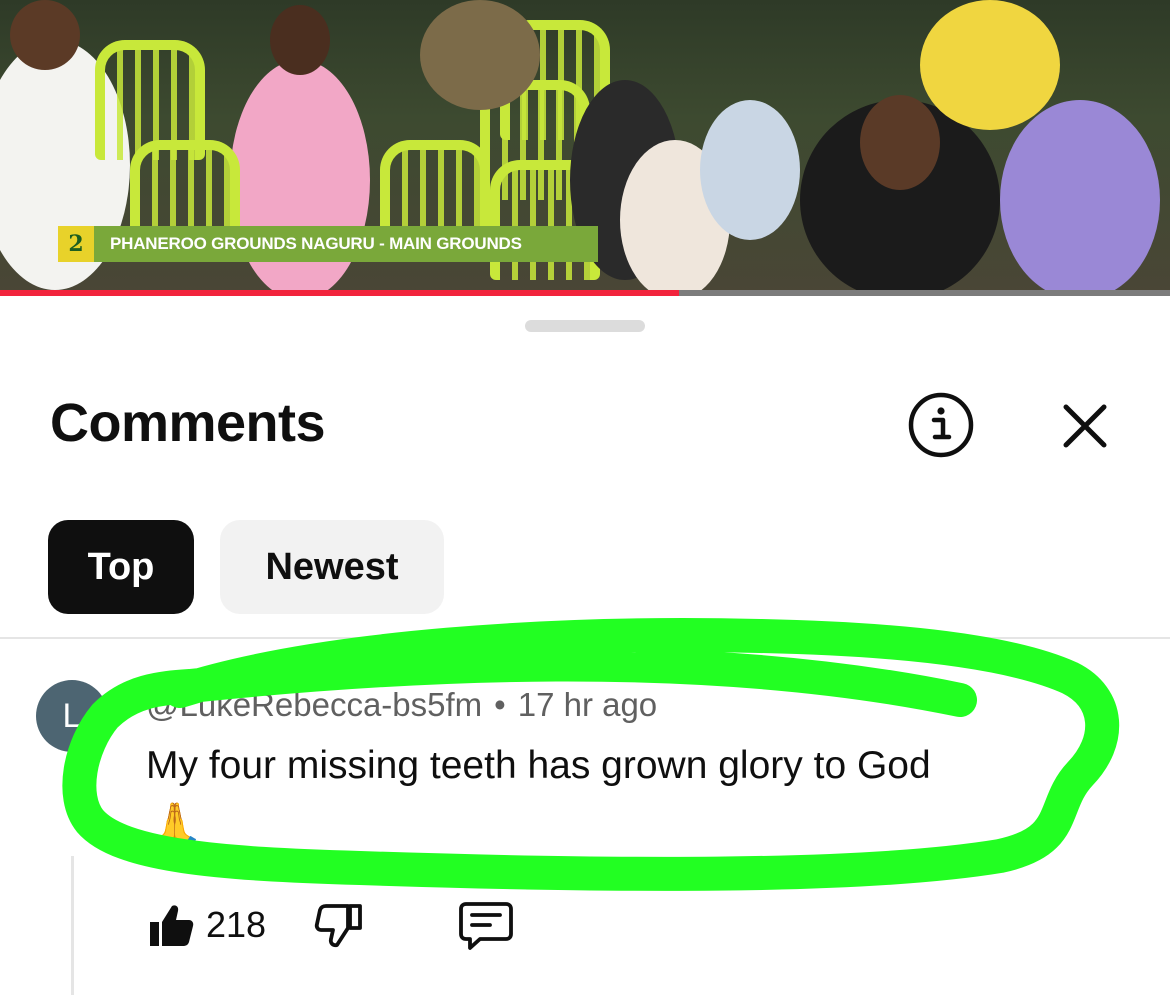 The height and width of the screenshot is (995, 1170). Describe the element at coordinates (121, 567) in the screenshot. I see `filter-chip-top: Top` at that location.